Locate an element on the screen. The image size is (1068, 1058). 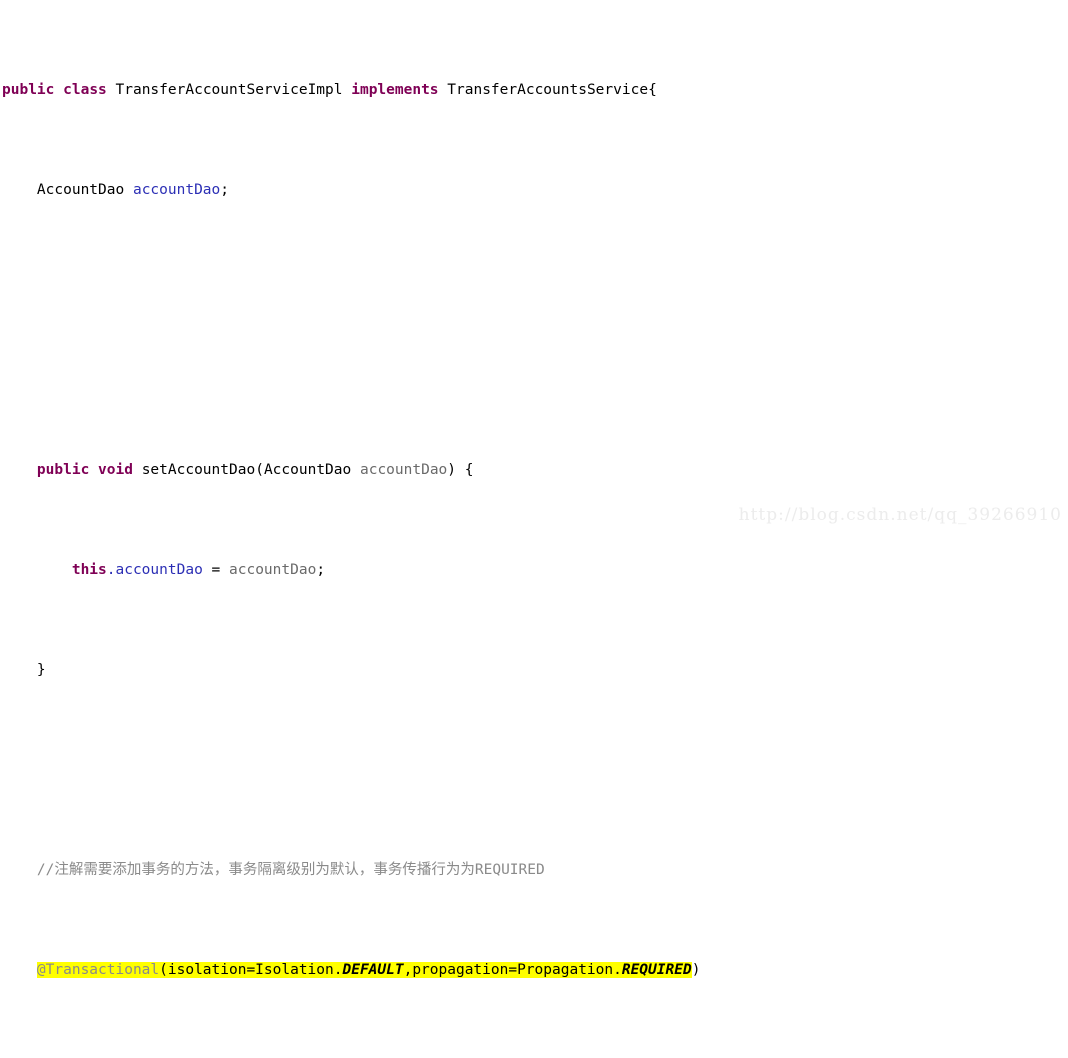
param-name: accountDao is located at coordinates (403, 470).